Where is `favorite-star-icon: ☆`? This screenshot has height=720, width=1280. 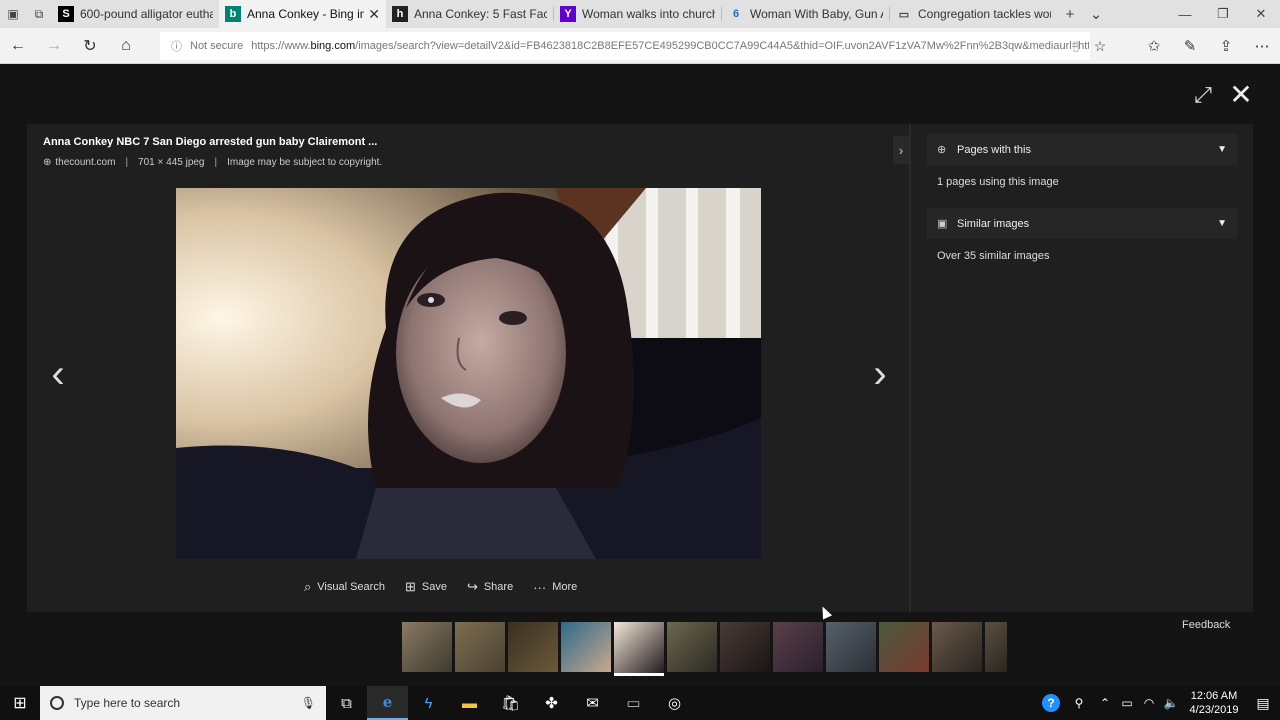 favorite-star-icon: ☆ is located at coordinates (1100, 46).